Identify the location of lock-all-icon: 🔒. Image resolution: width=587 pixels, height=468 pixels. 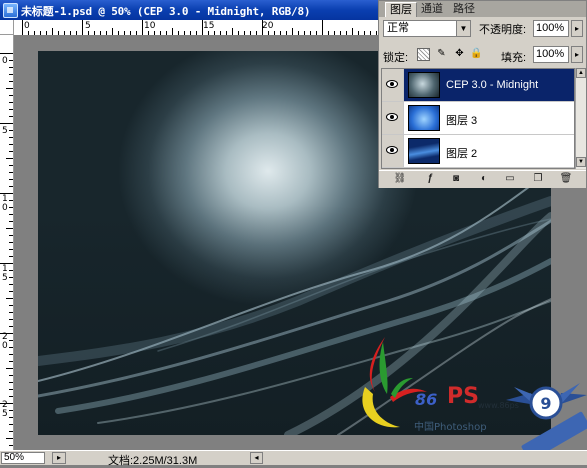
(476, 54).